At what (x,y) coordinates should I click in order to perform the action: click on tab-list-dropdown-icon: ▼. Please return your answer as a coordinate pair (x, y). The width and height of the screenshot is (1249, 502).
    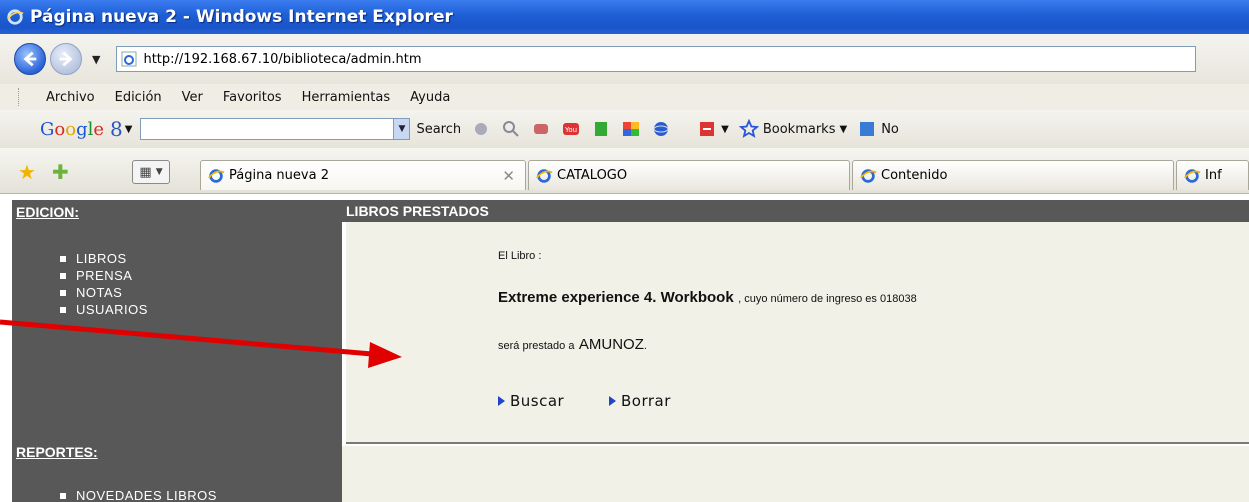
    Looking at the image, I should click on (159, 172).